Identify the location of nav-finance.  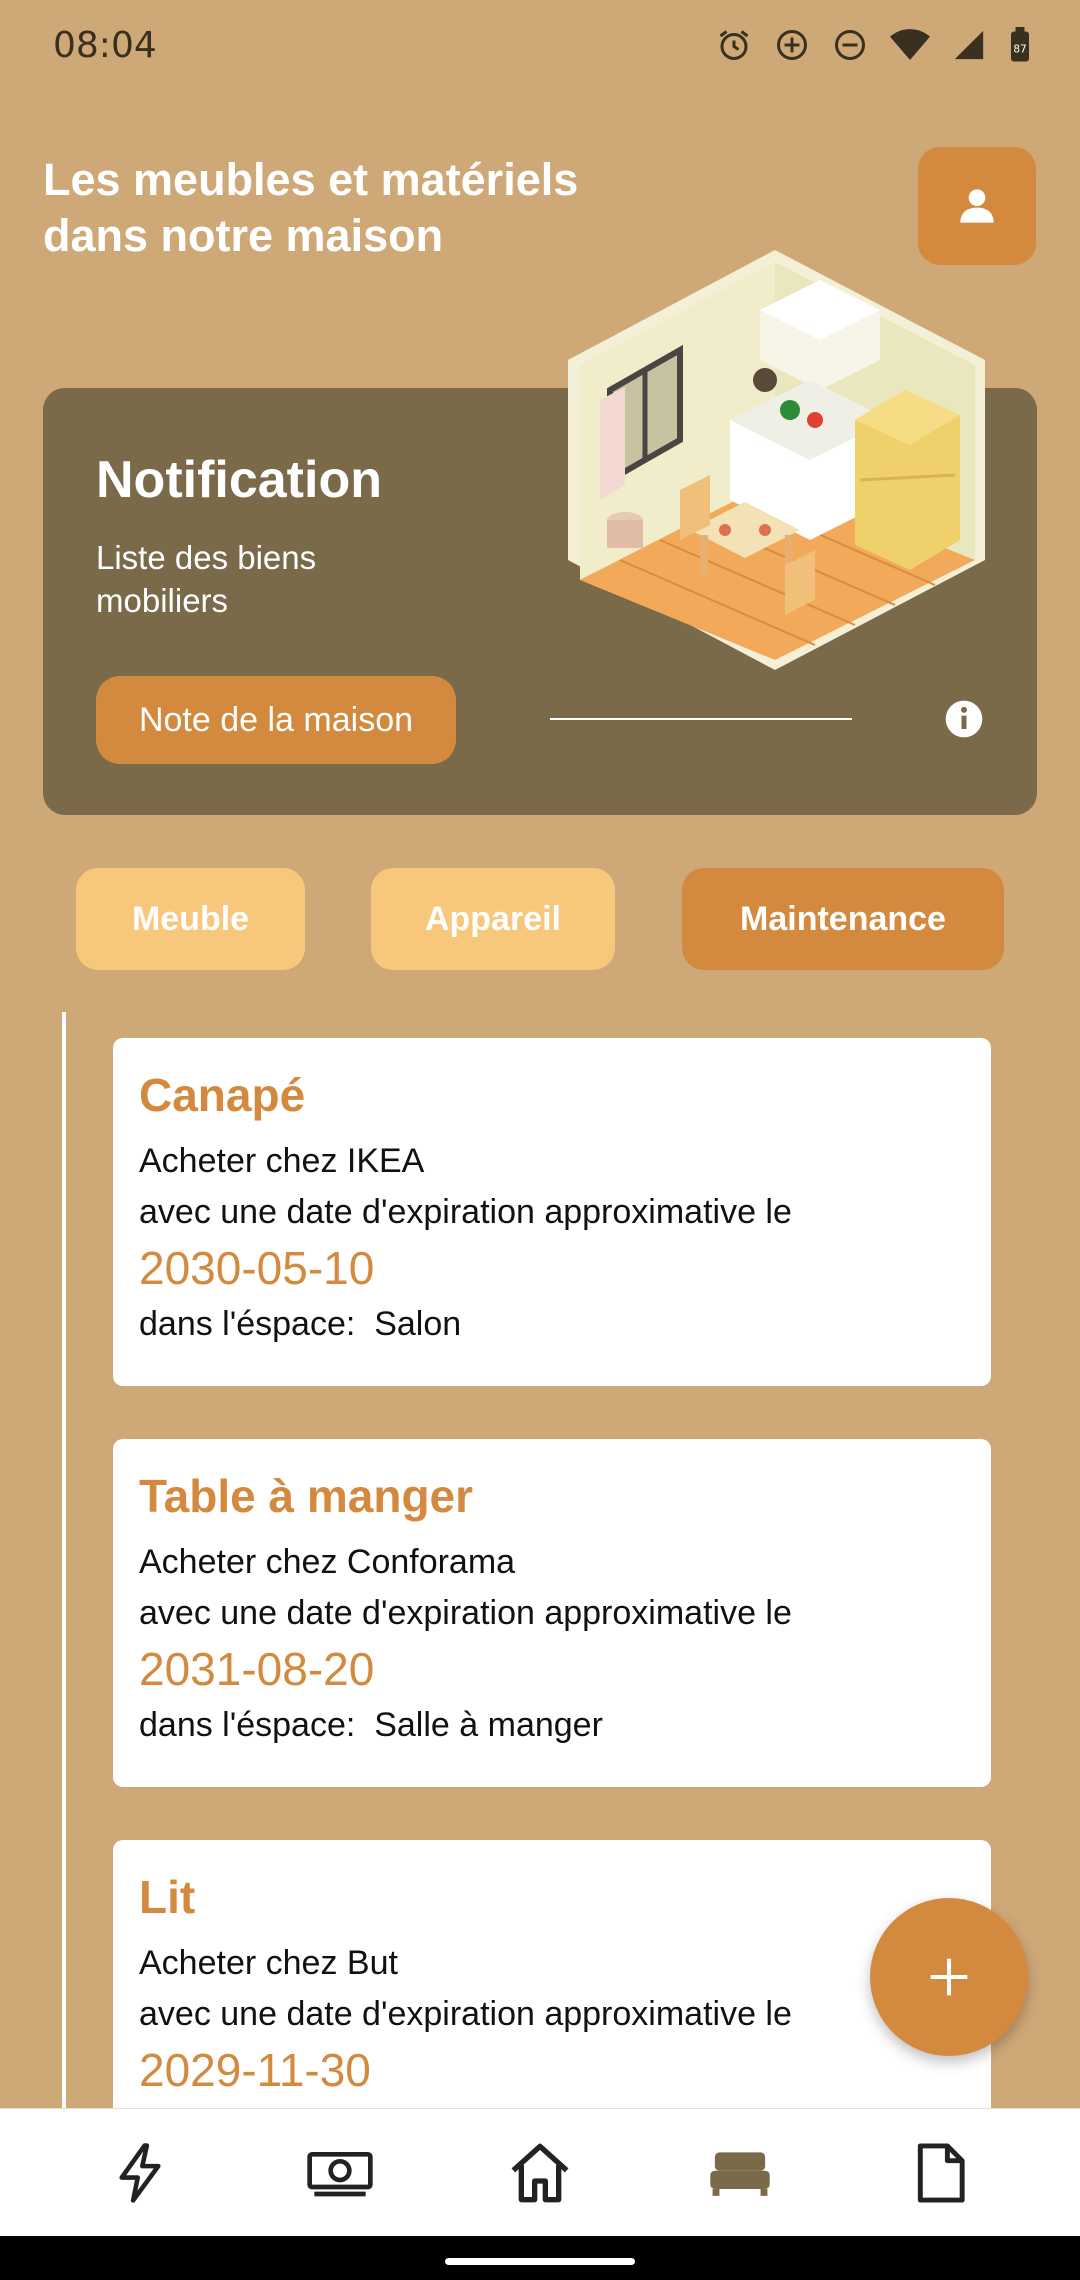
(340, 2173).